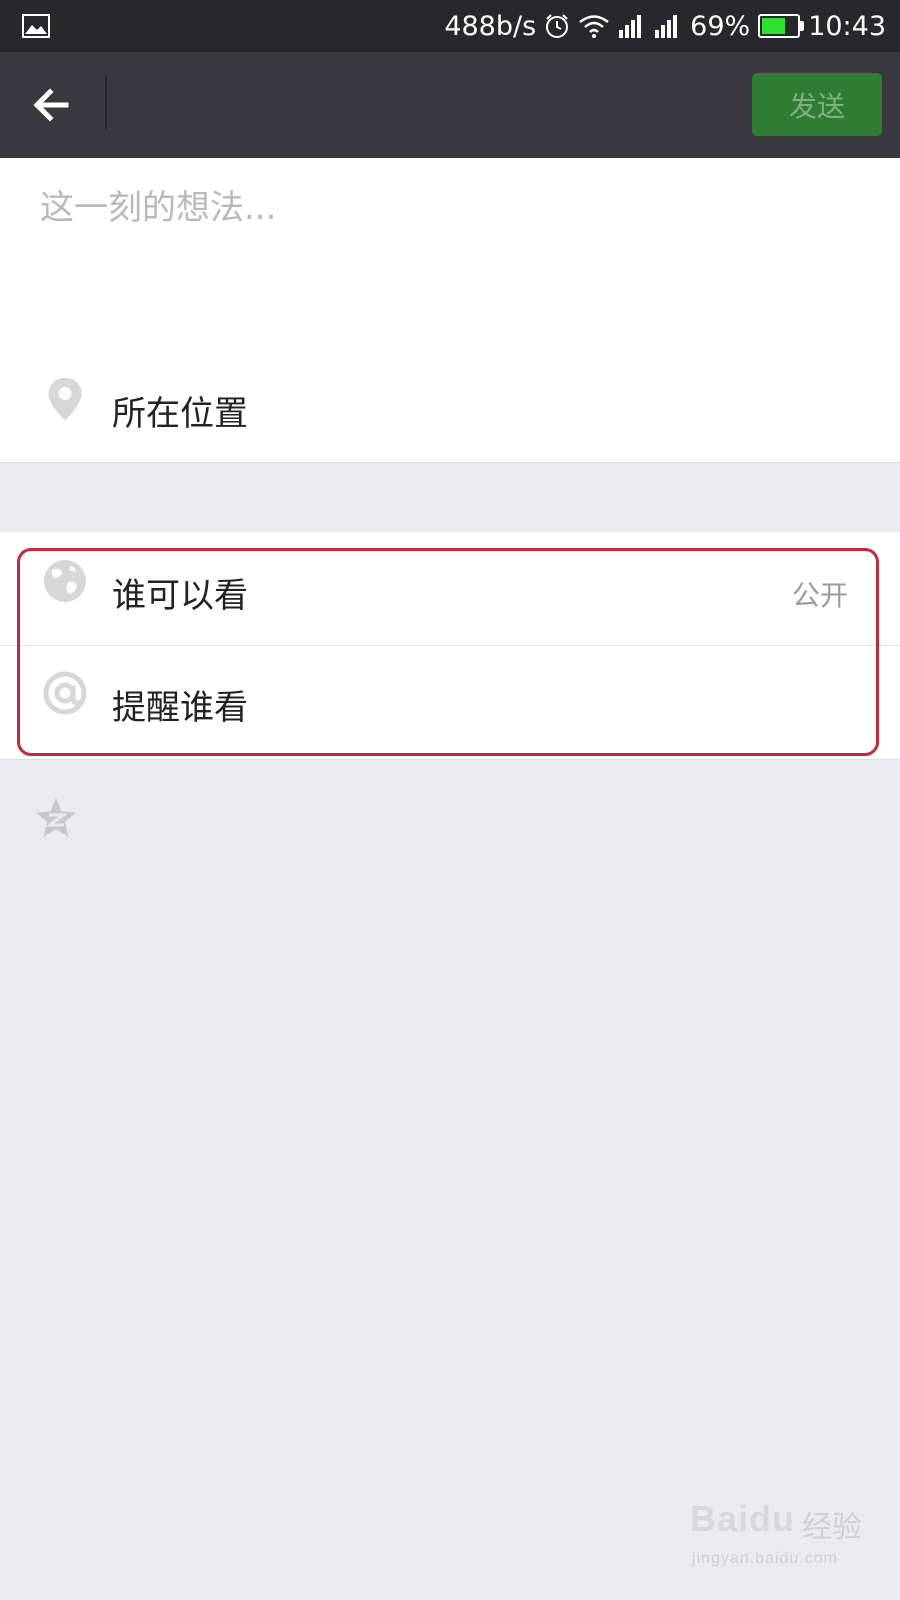  Describe the element at coordinates (450, 105) in the screenshot. I see `top-bar: 发送` at that location.